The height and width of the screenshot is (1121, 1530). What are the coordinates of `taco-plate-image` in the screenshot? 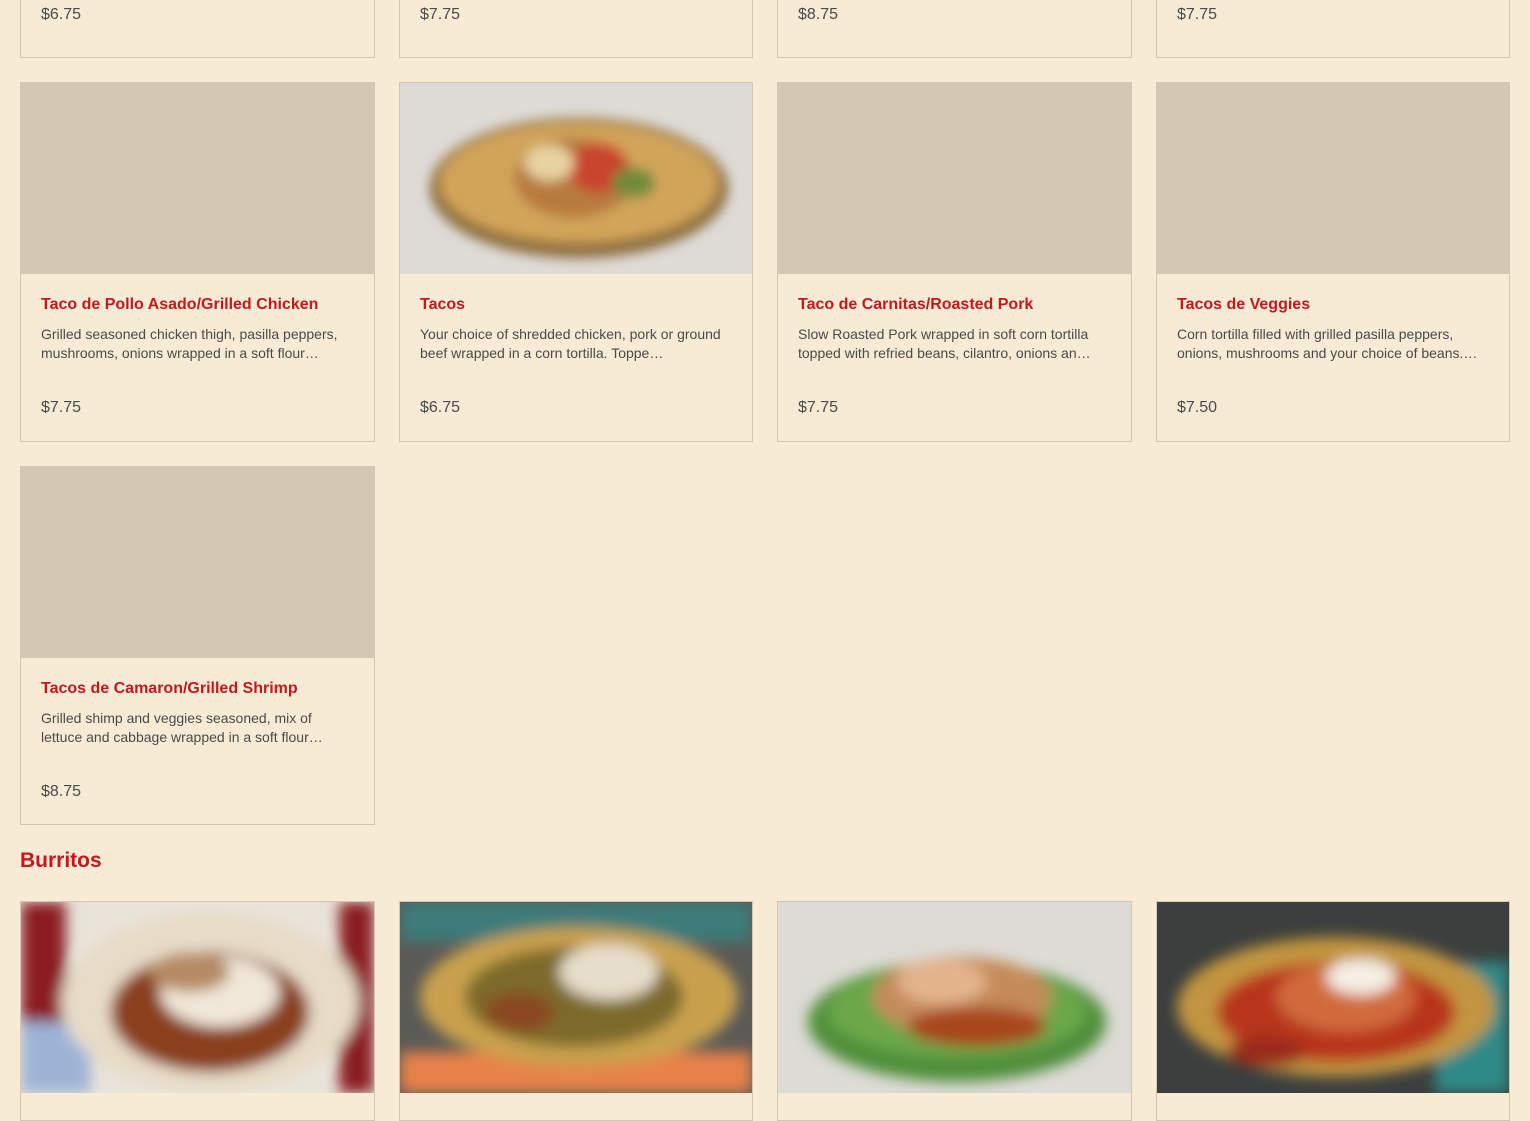 It's located at (576, 178).